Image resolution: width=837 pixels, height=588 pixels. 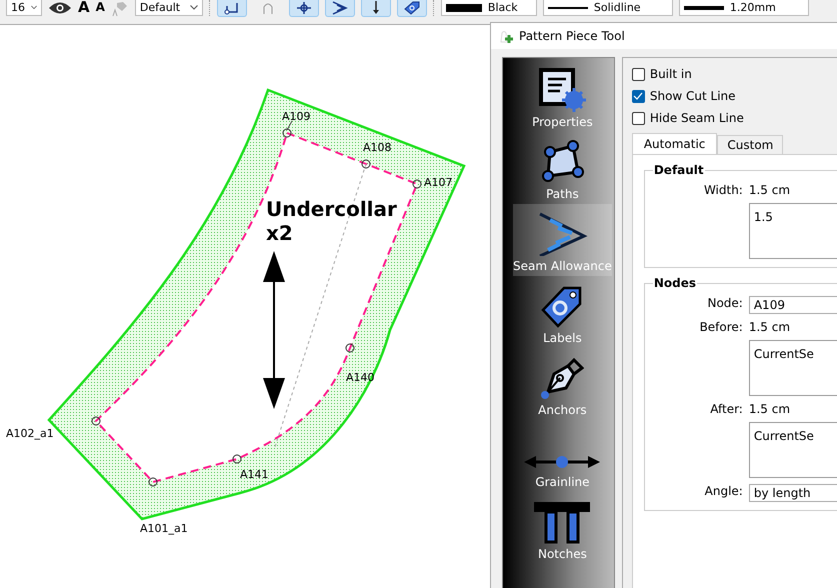 I want to click on tab: Automatic, so click(x=675, y=143).